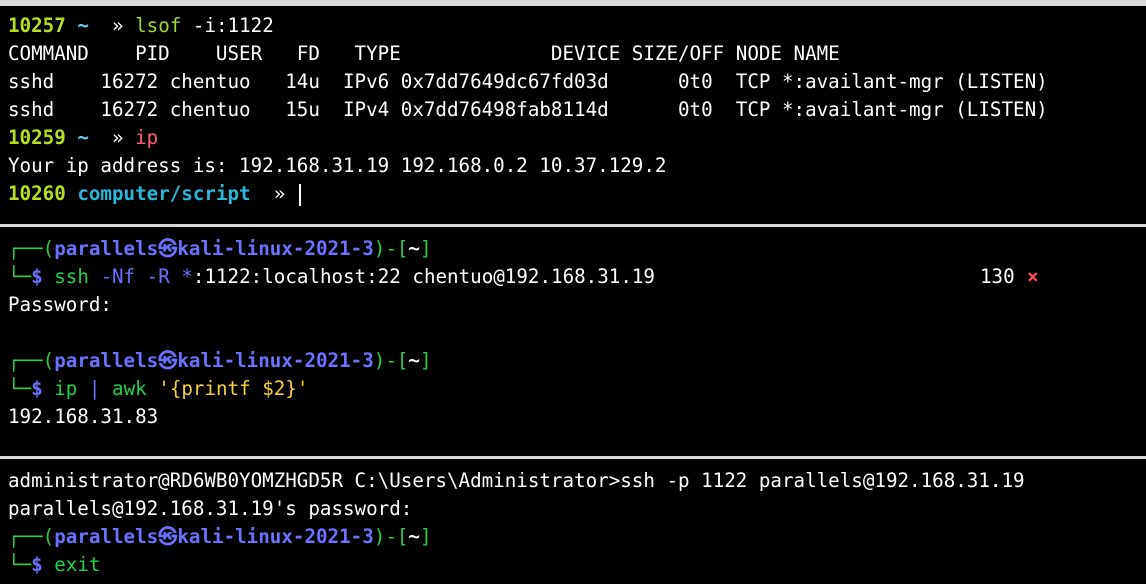  What do you see at coordinates (77, 564) in the screenshot?
I see `command: exit` at bounding box center [77, 564].